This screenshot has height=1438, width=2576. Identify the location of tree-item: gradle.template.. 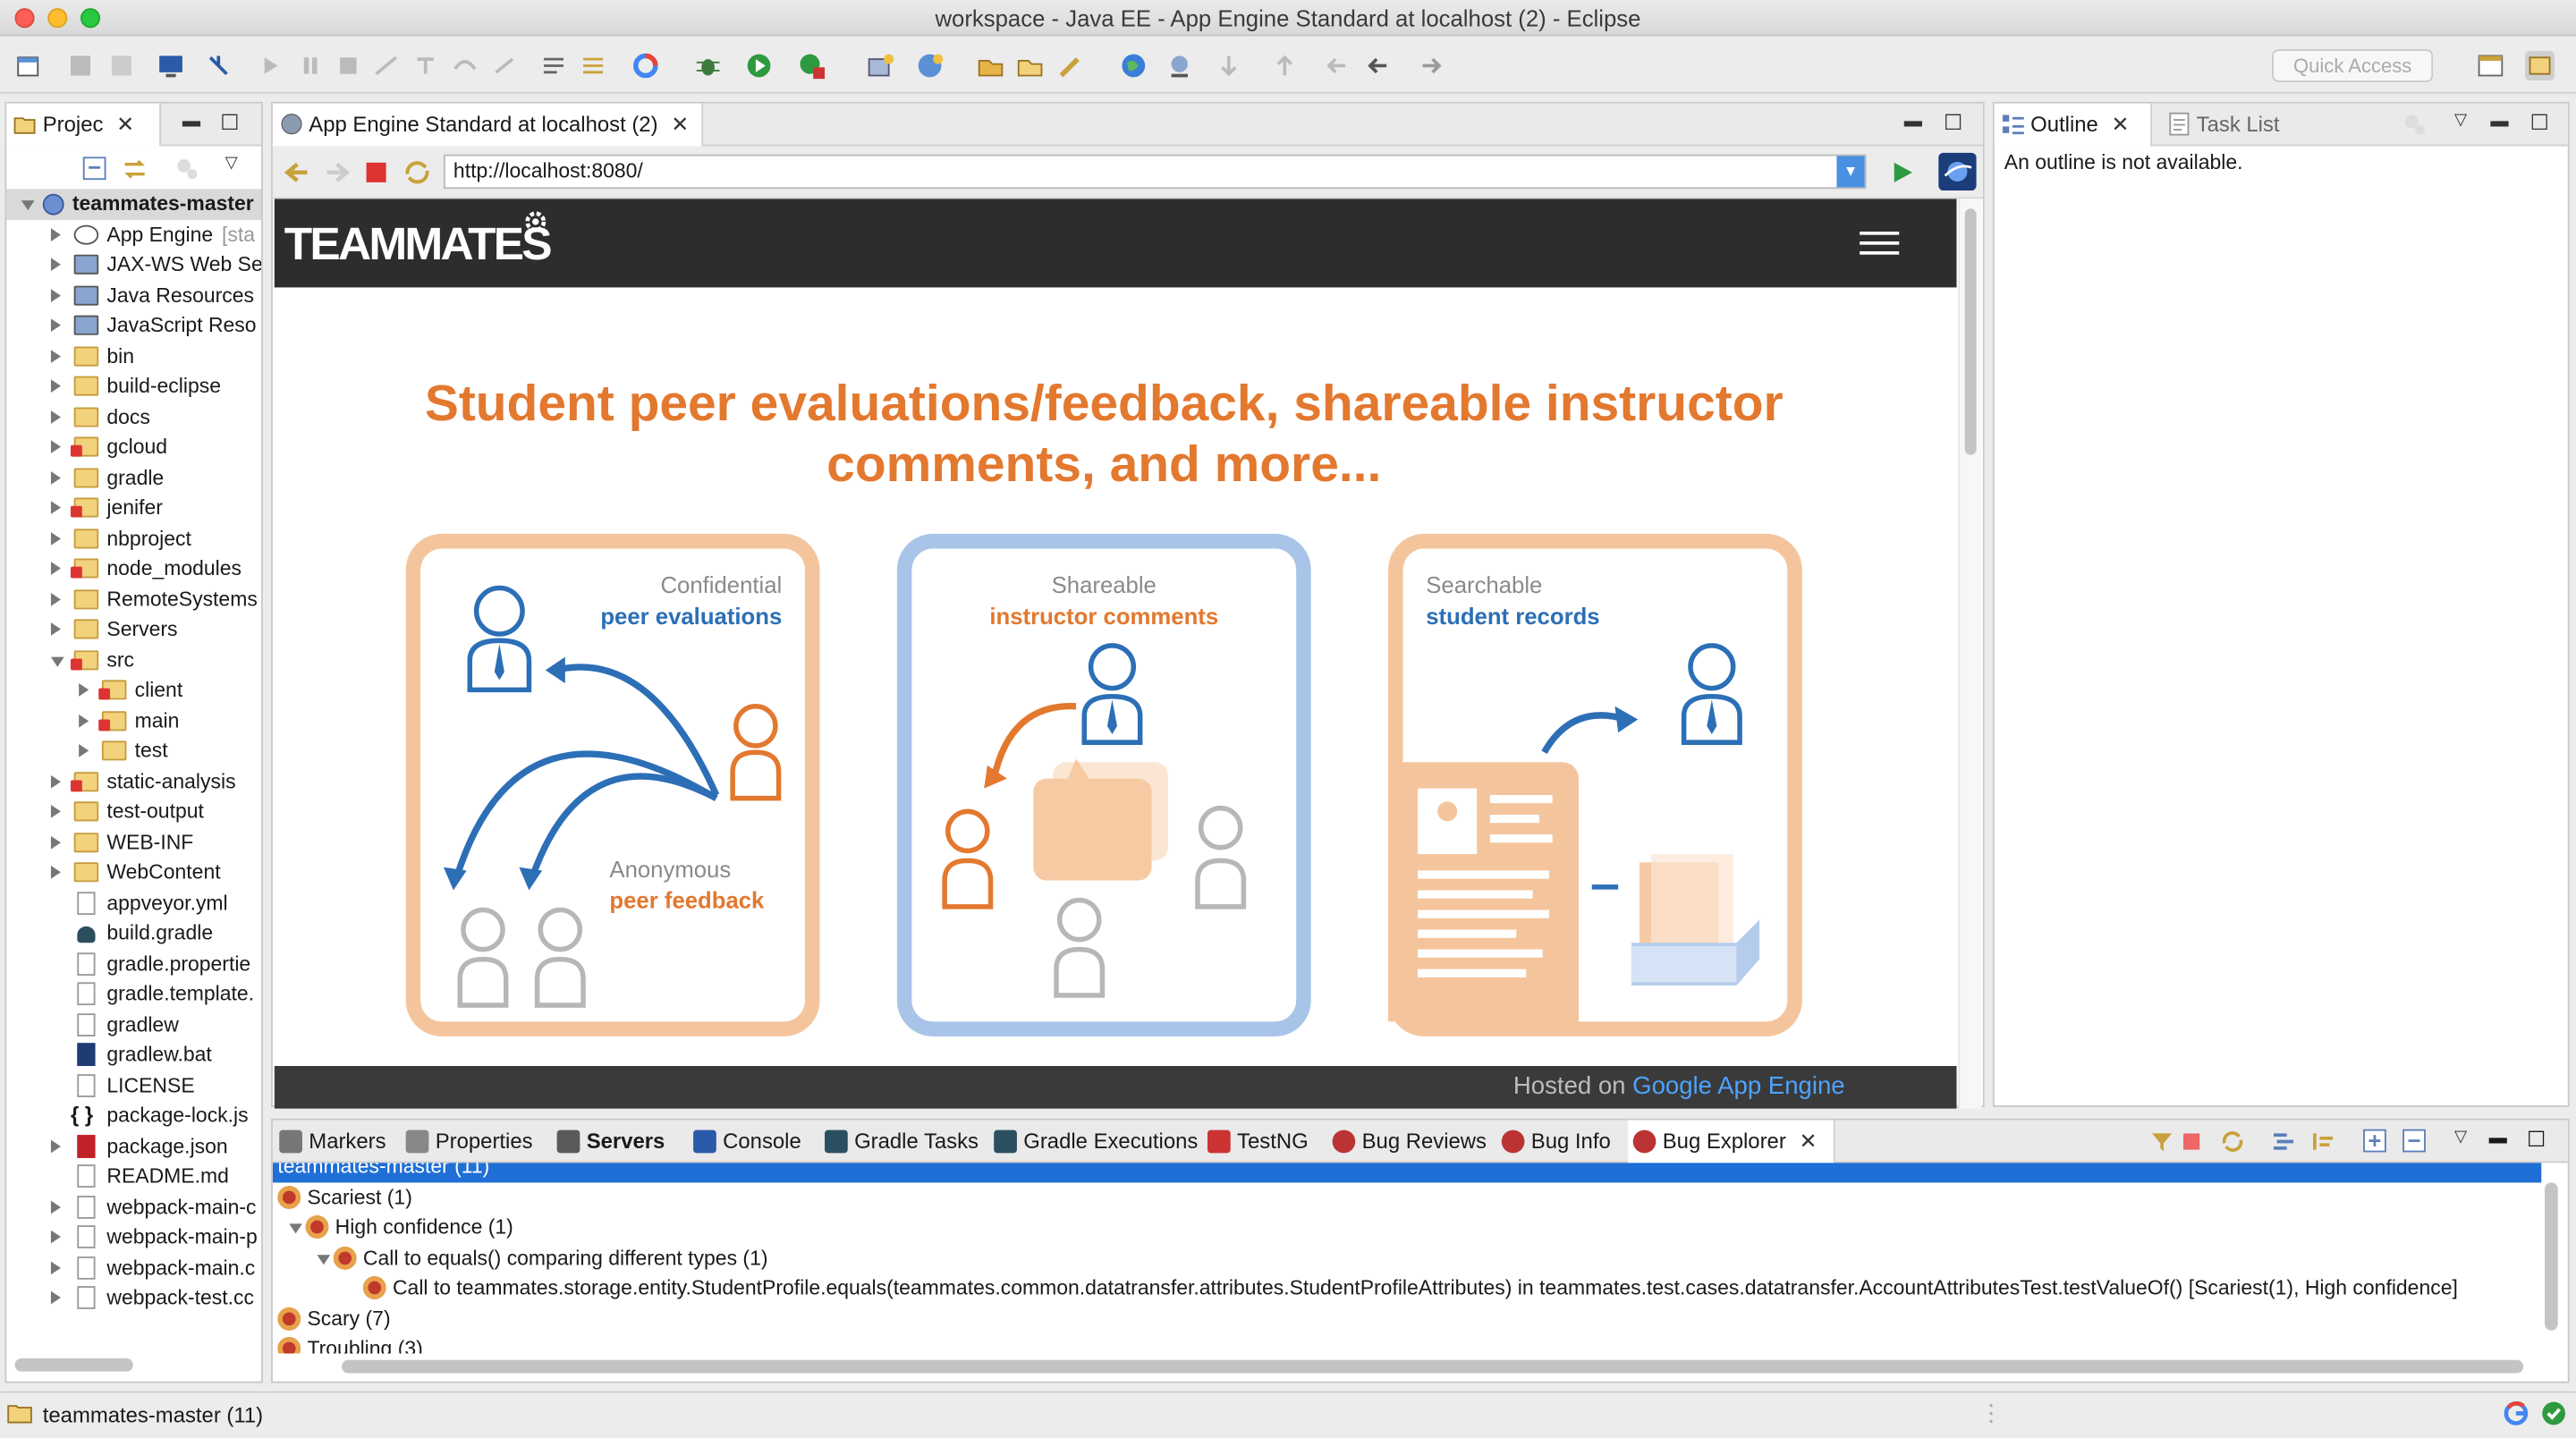
(133, 994).